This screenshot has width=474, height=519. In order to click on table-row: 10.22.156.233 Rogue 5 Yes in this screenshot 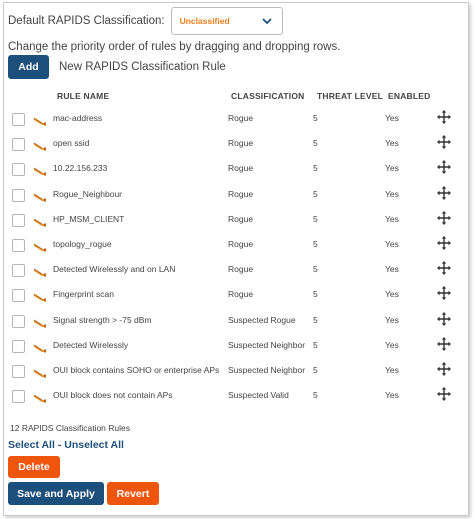, I will do `click(237, 169)`.